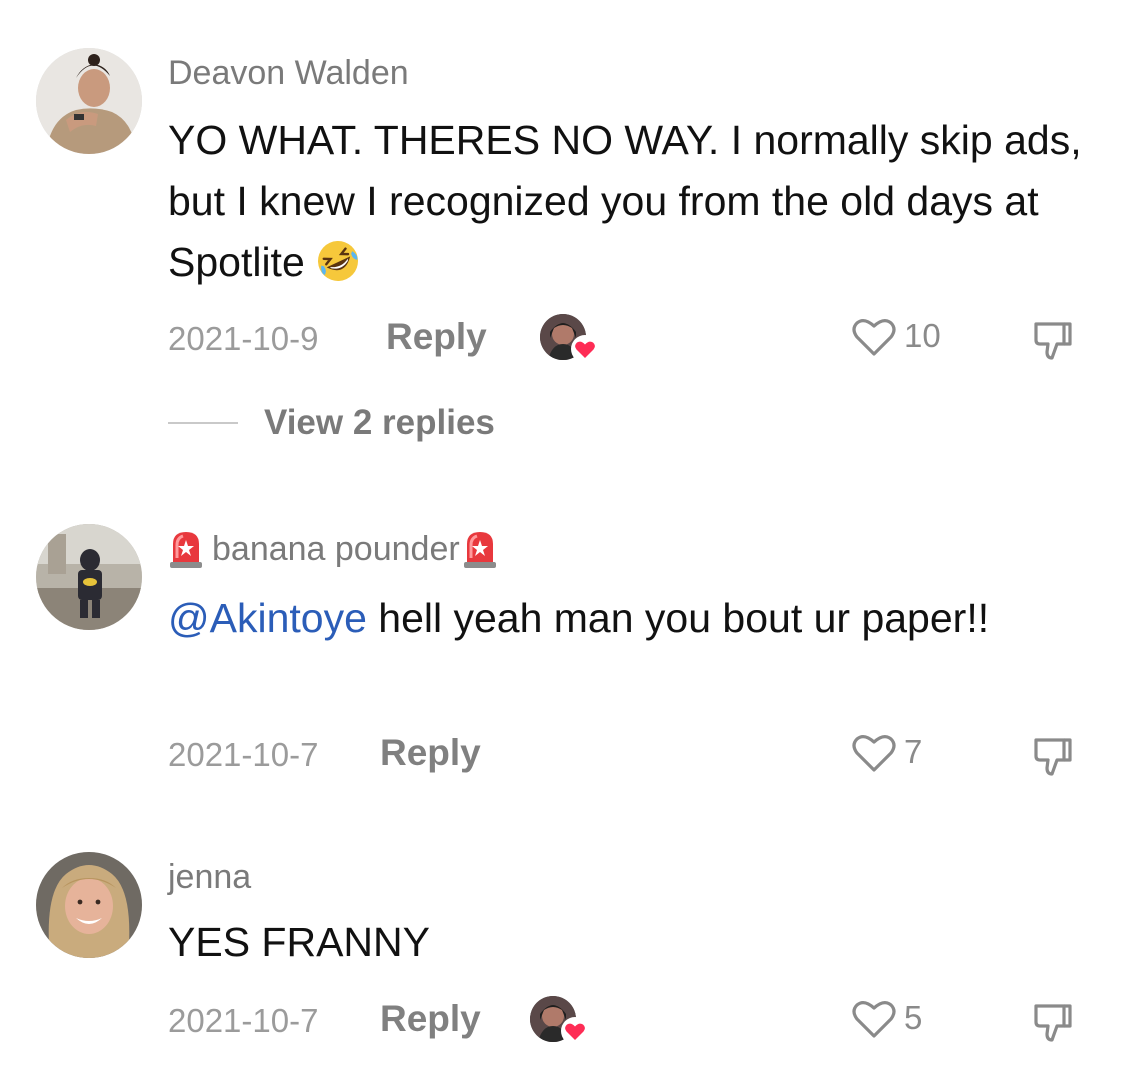 The height and width of the screenshot is (1066, 1124). Describe the element at coordinates (336, 548) in the screenshot. I see `comment-username-label: banana pounder` at that location.